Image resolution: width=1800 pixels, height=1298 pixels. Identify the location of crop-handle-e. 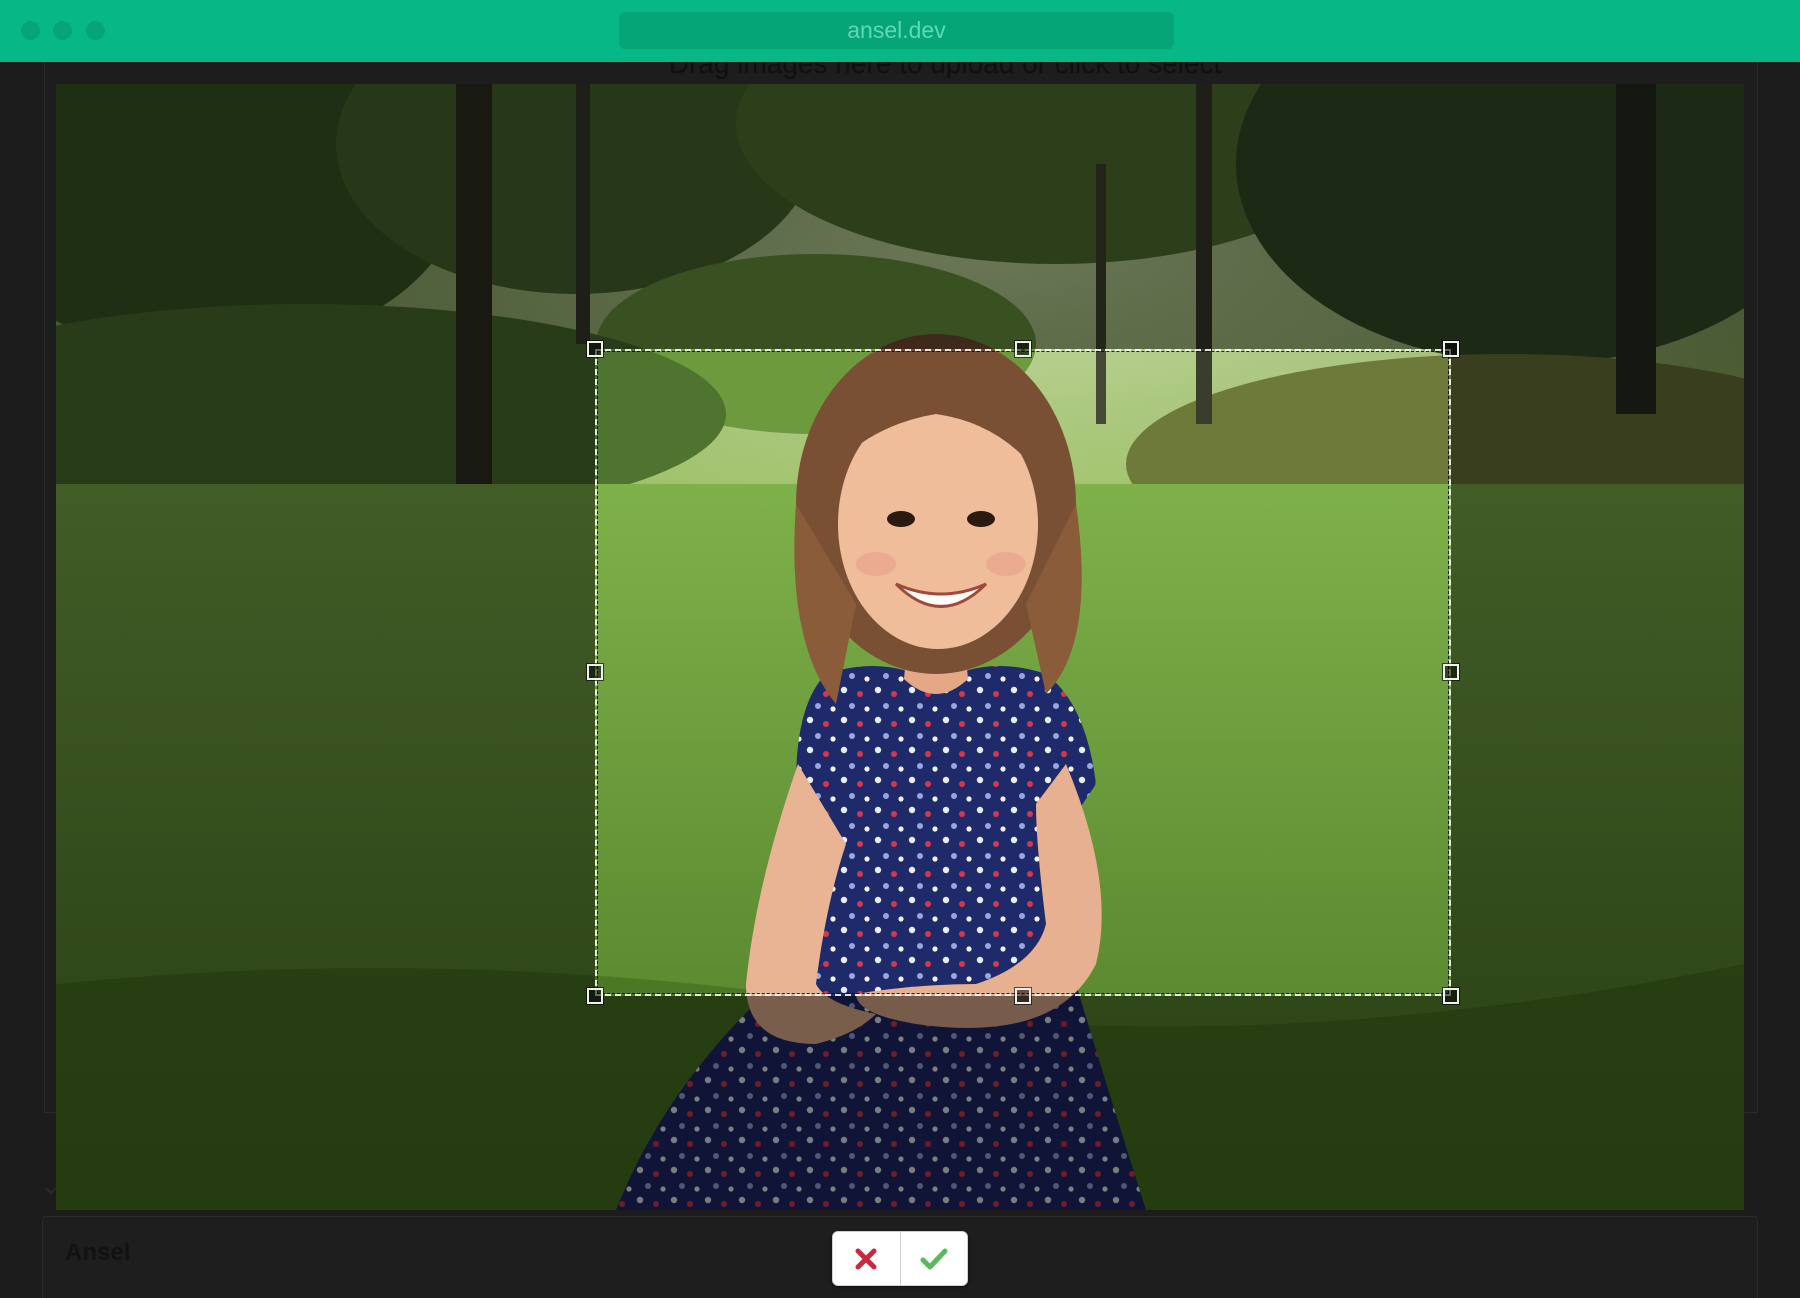
(1451, 672).